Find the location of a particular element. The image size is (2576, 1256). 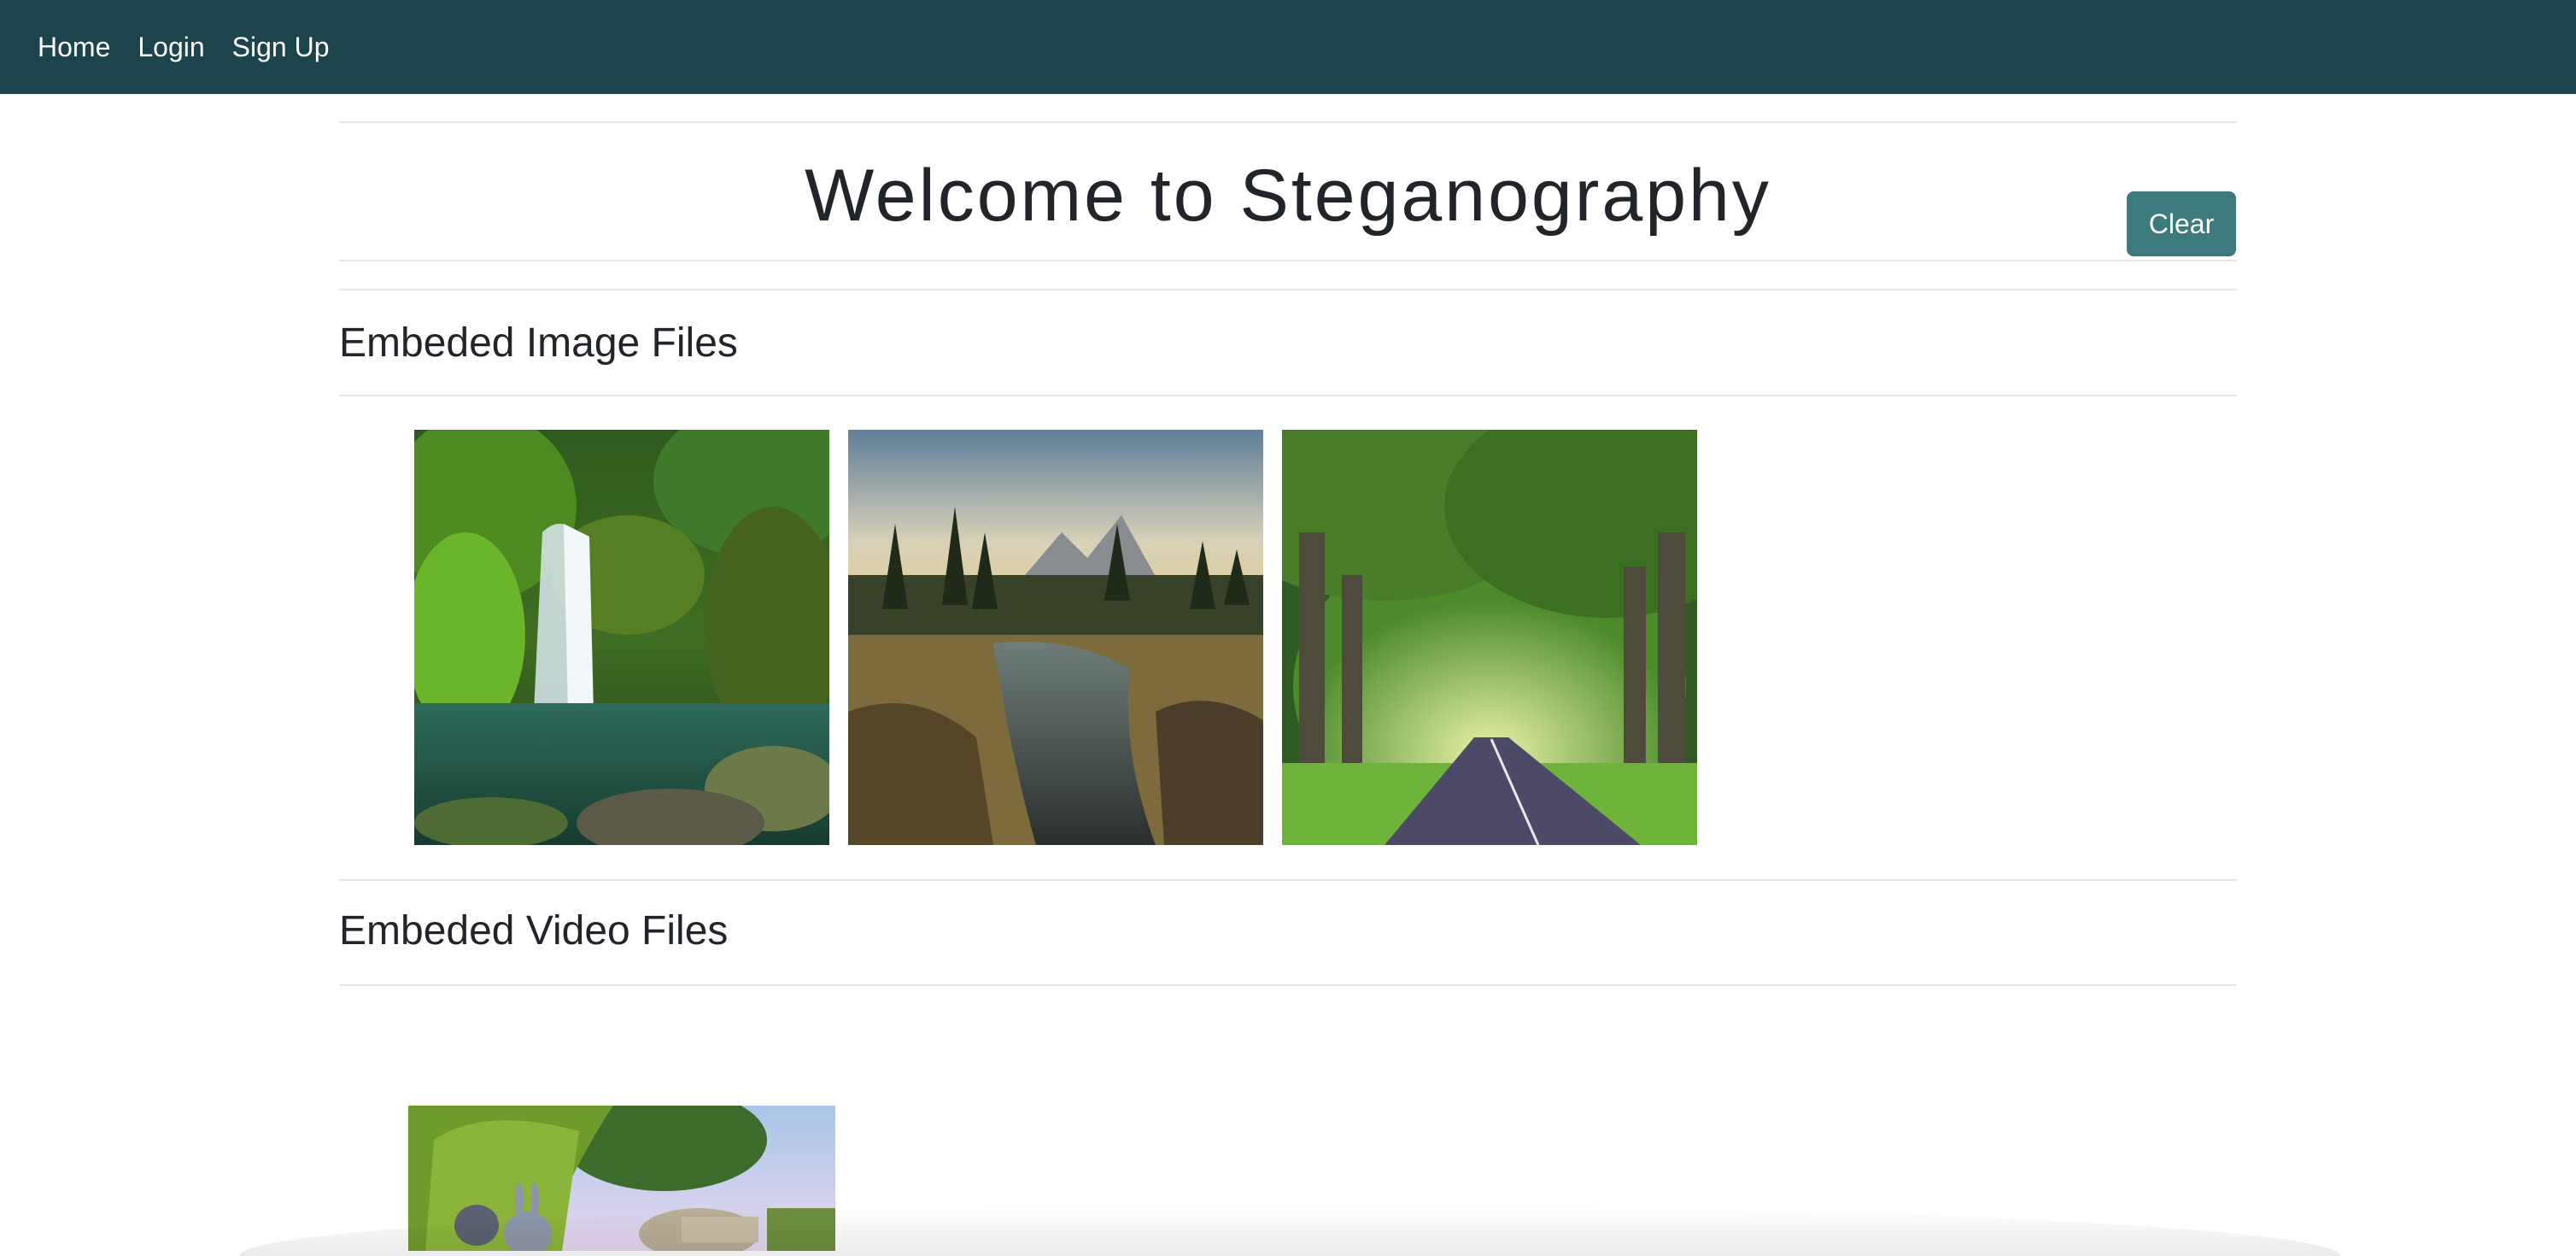

tree-road-image-art is located at coordinates (1489, 637).